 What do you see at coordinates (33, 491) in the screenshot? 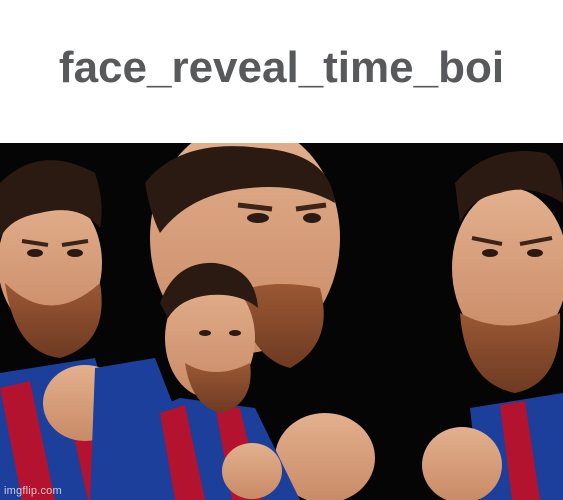
I see `imgflip-watermark: imgflip.com` at bounding box center [33, 491].